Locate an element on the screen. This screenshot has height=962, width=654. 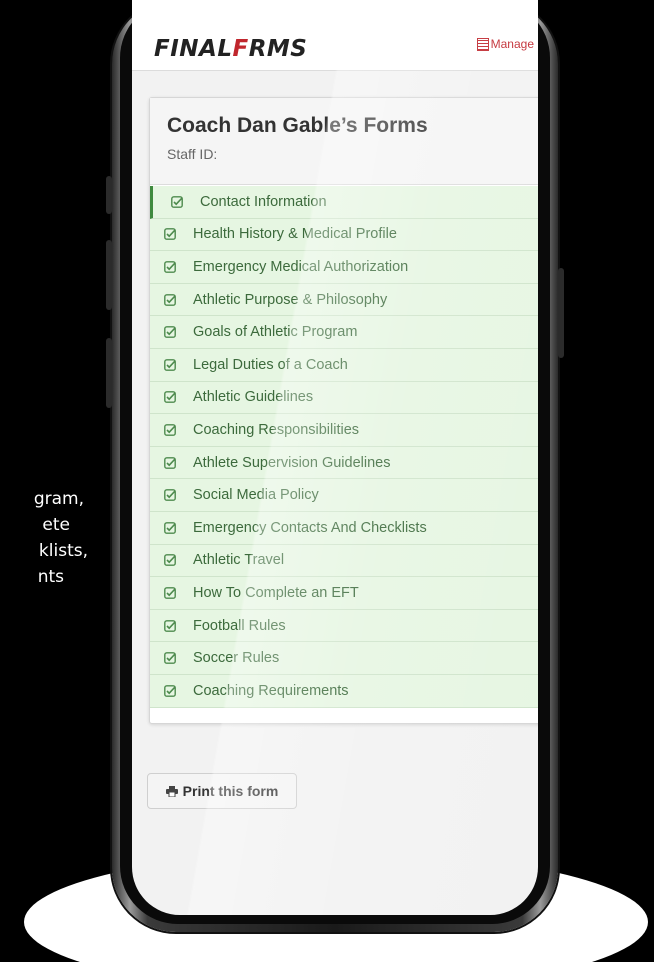
form-list-item-label: Football Rules is located at coordinates (239, 625).